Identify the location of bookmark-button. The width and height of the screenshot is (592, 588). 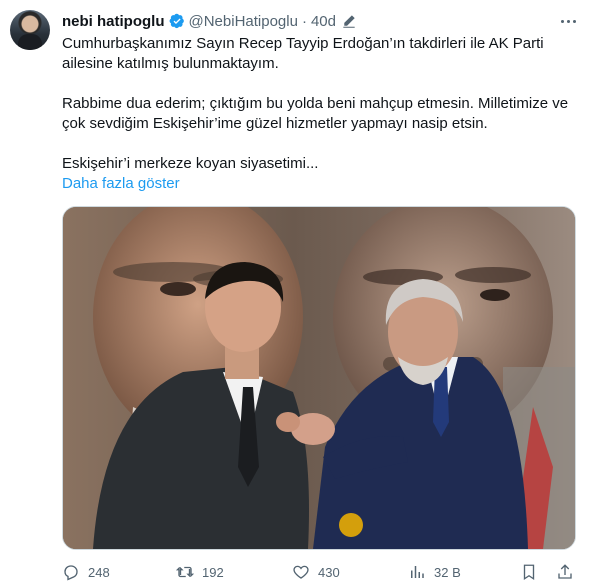
(533, 572).